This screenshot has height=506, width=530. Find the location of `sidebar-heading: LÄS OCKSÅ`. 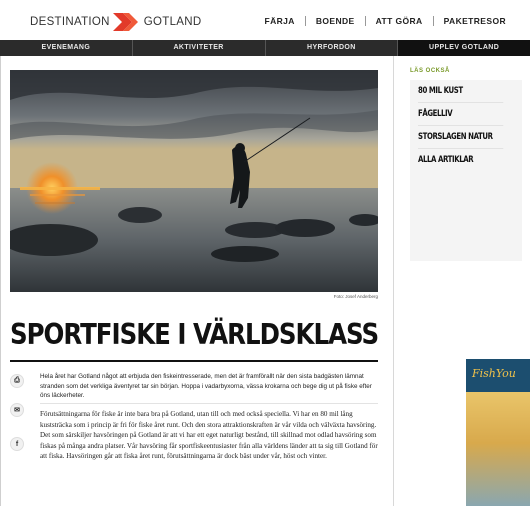

sidebar-heading: LÄS OCKSÅ is located at coordinates (430, 71).